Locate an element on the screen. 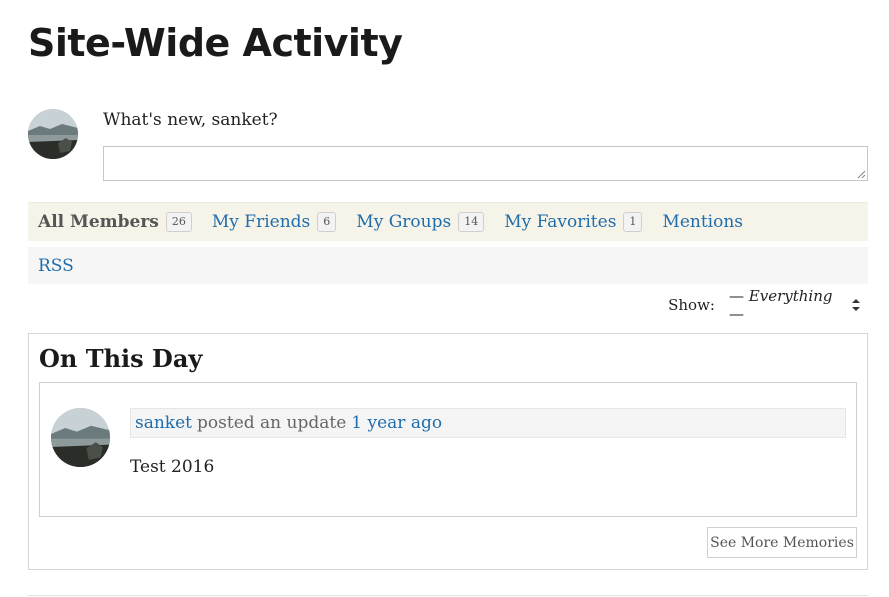 This screenshot has height=597, width=889. tab-all-members: All Members 26 is located at coordinates (115, 222).